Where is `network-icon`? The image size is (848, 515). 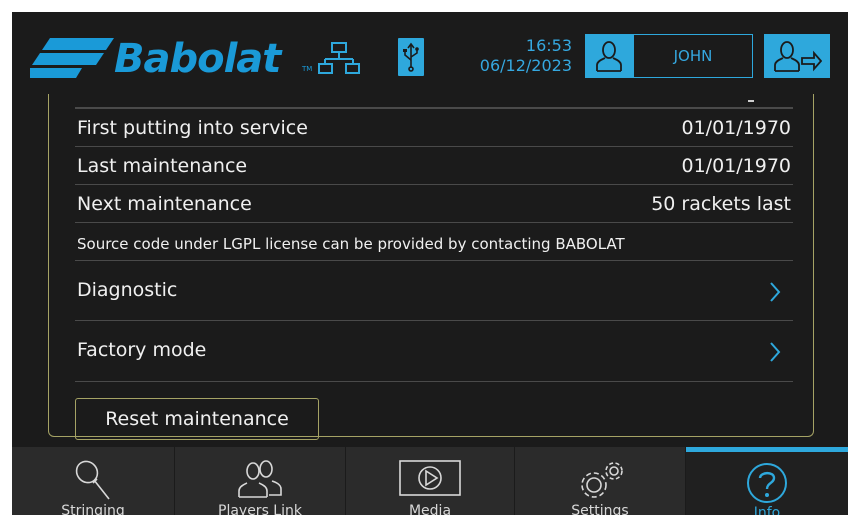 network-icon is located at coordinates (339, 59).